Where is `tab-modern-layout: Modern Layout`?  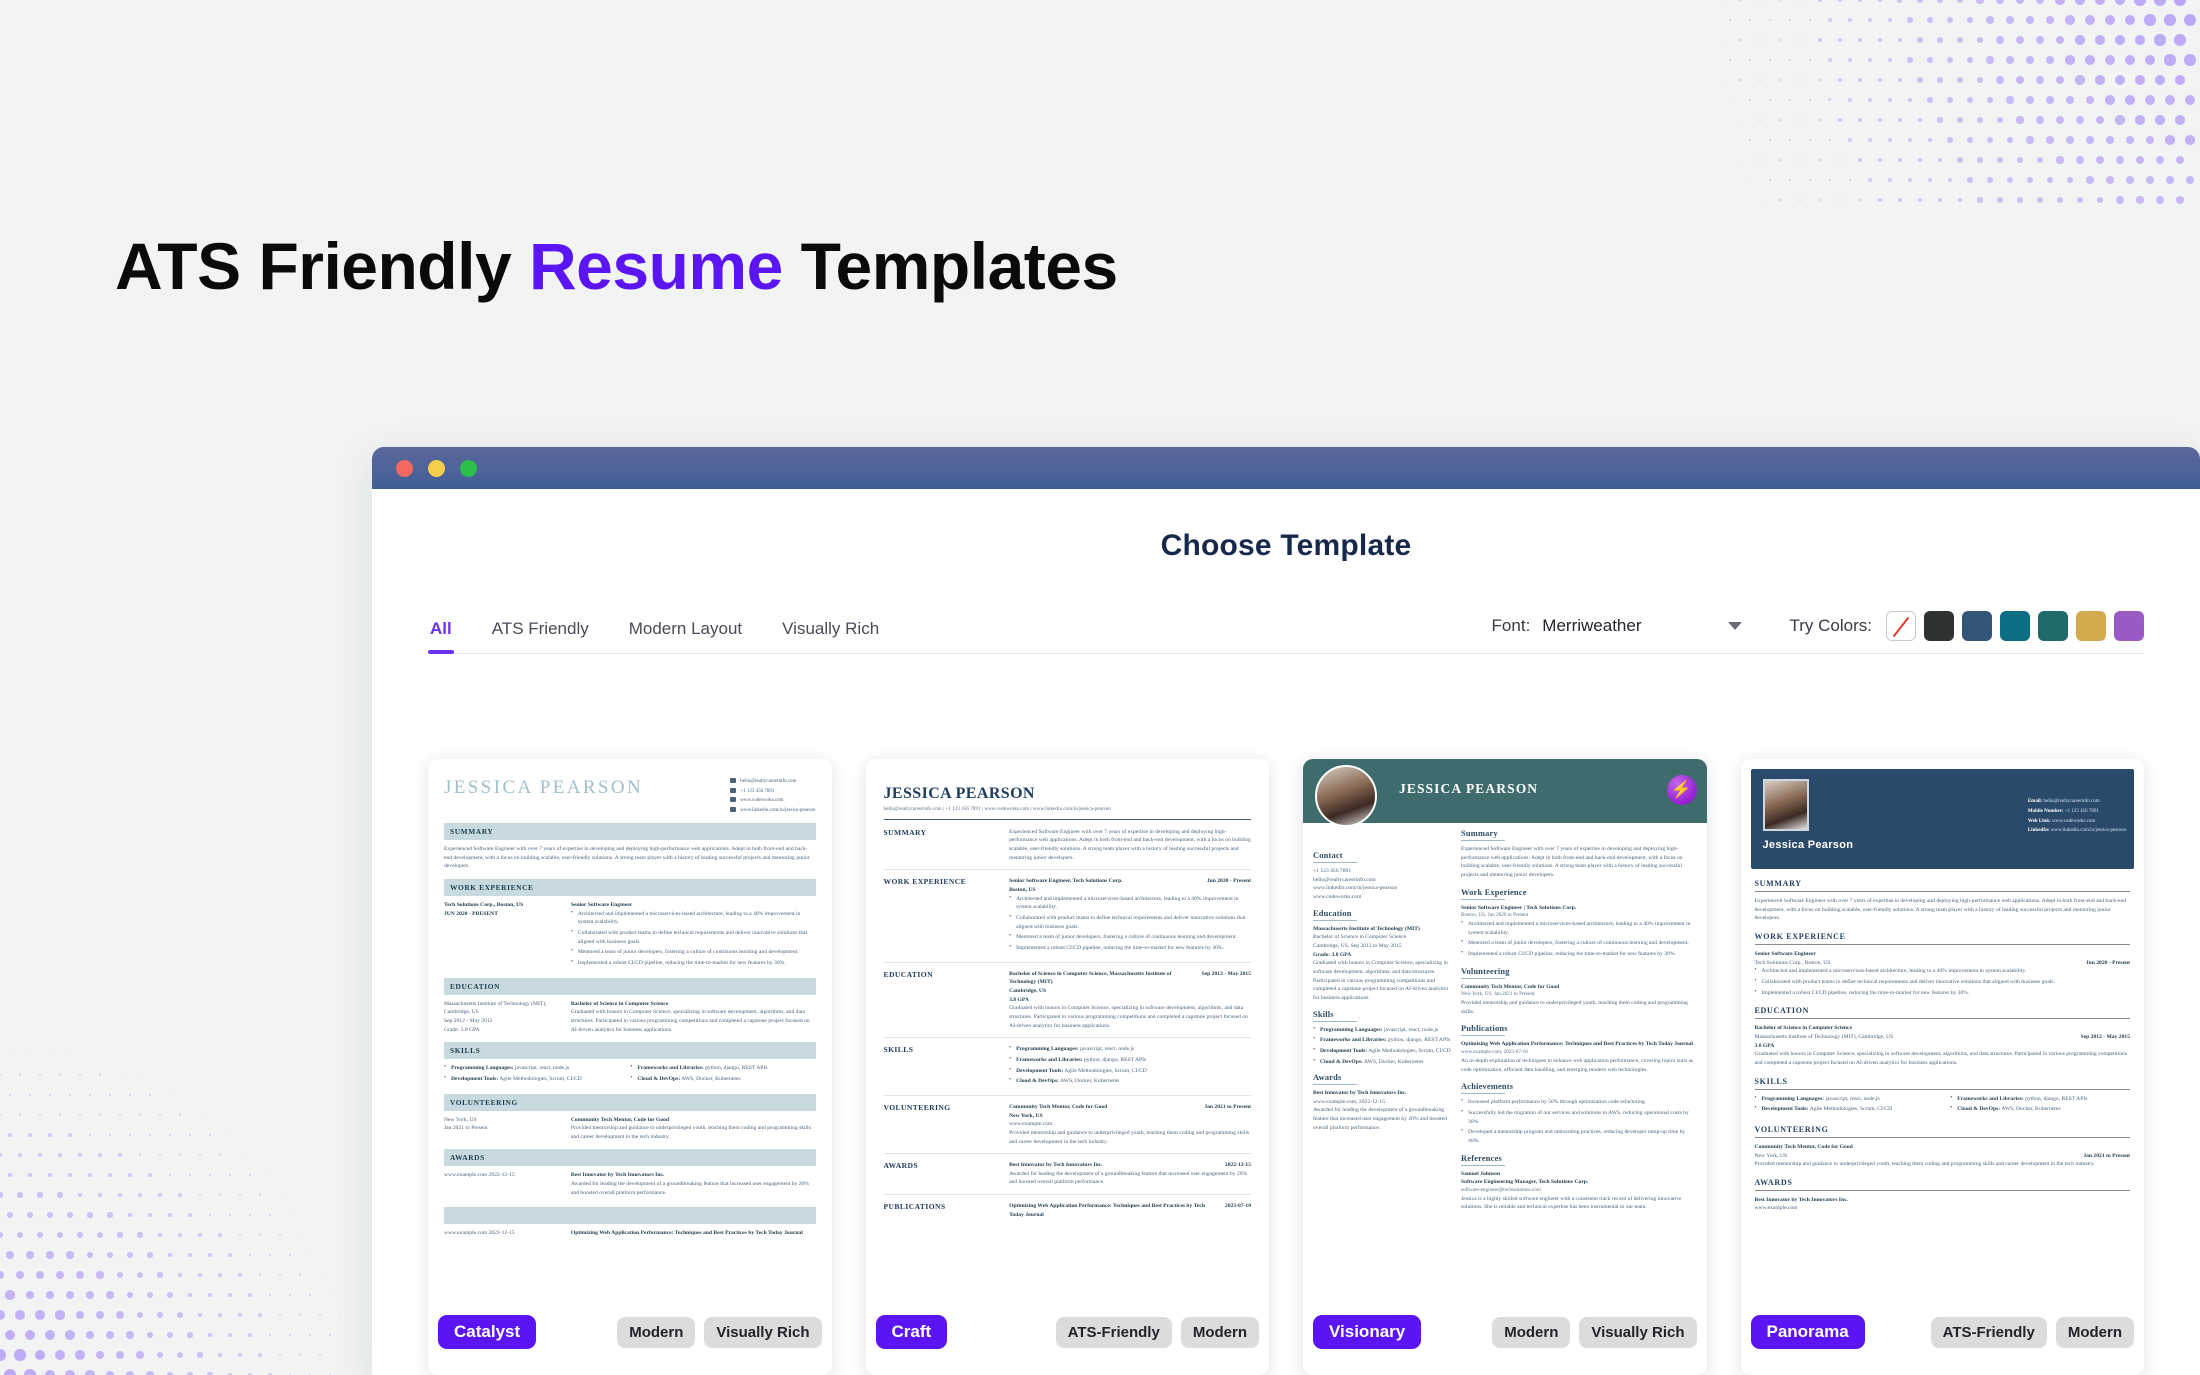 tab-modern-layout: Modern Layout is located at coordinates (685, 636).